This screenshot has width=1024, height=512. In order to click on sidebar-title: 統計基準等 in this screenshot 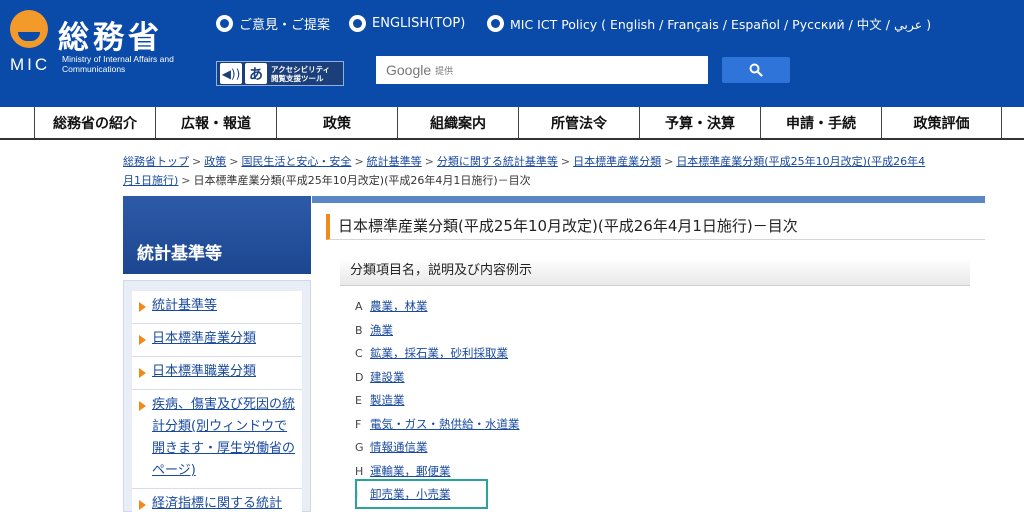, I will do `click(179, 254)`.